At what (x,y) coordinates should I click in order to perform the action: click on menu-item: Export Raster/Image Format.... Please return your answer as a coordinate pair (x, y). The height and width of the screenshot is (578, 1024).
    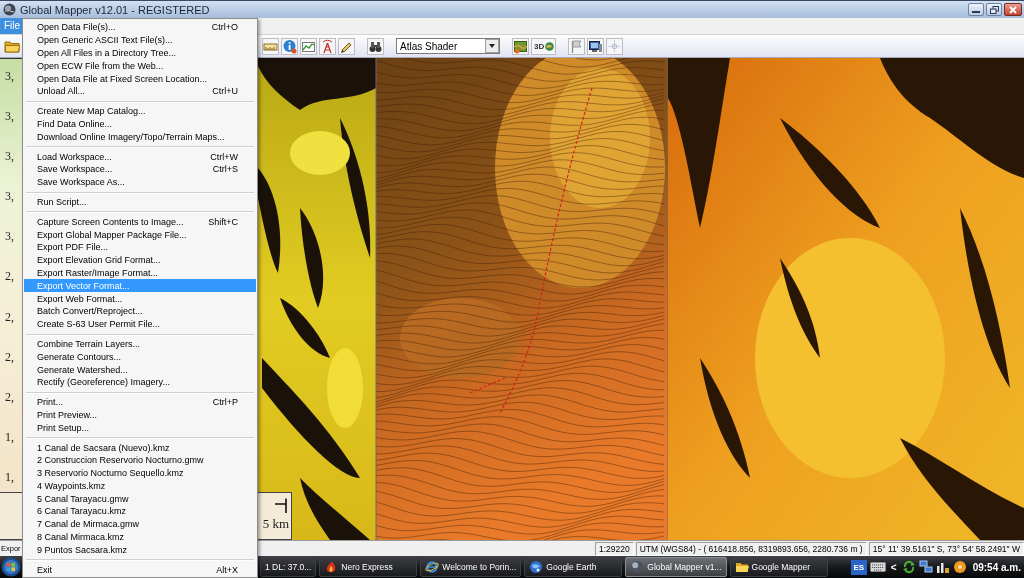
    Looking at the image, I should click on (140, 273).